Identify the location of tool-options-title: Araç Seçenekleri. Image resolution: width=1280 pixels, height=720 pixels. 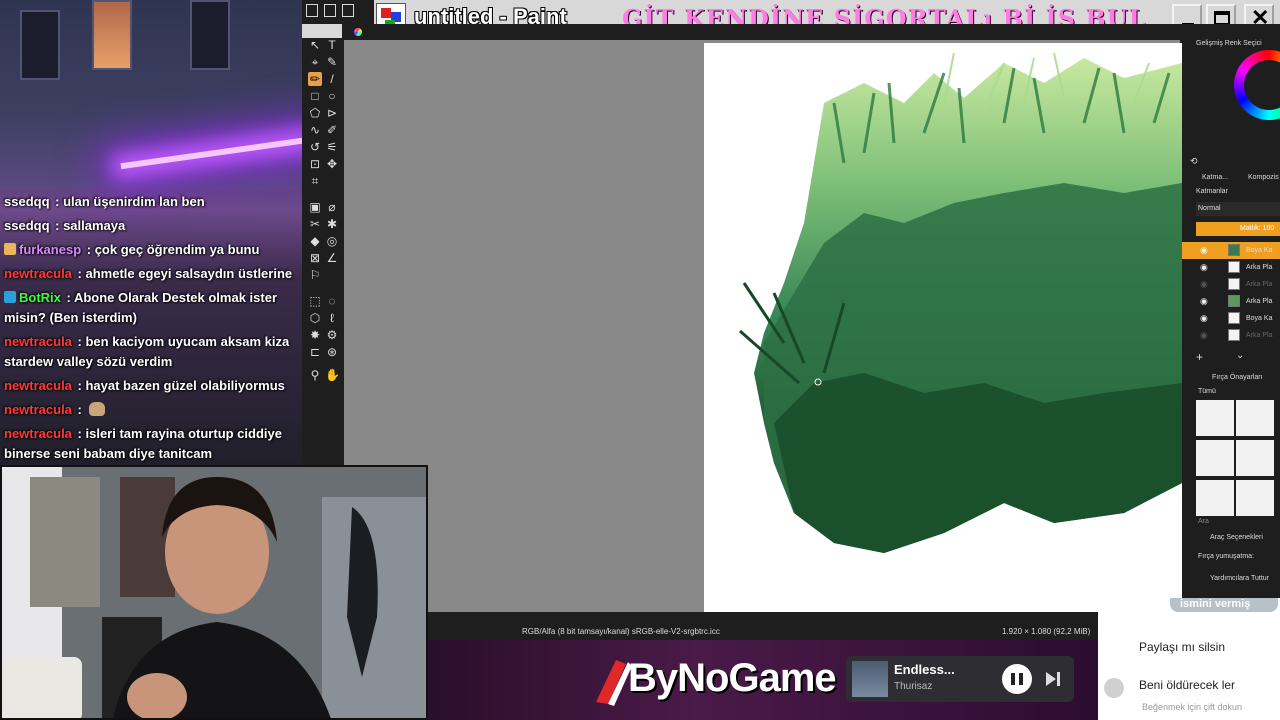
(1236, 537).